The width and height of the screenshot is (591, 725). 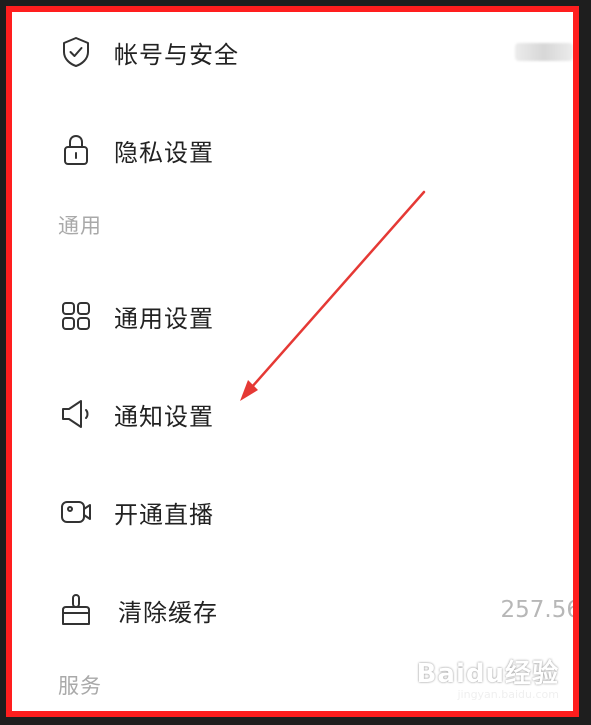 What do you see at coordinates (333, 295) in the screenshot?
I see `annotation-arrow` at bounding box center [333, 295].